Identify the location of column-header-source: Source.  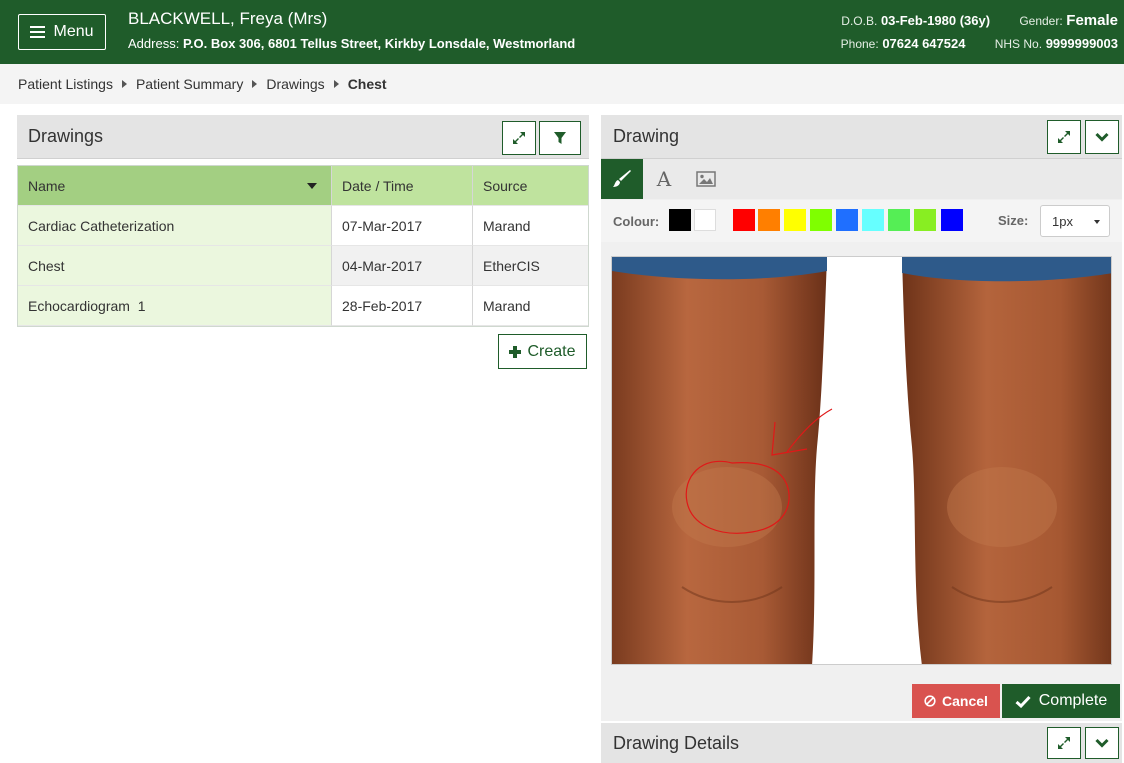
(530, 186).